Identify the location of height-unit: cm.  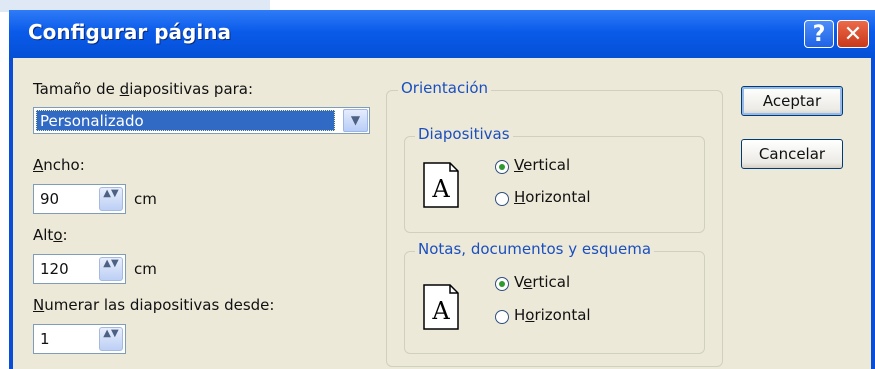
(145, 269).